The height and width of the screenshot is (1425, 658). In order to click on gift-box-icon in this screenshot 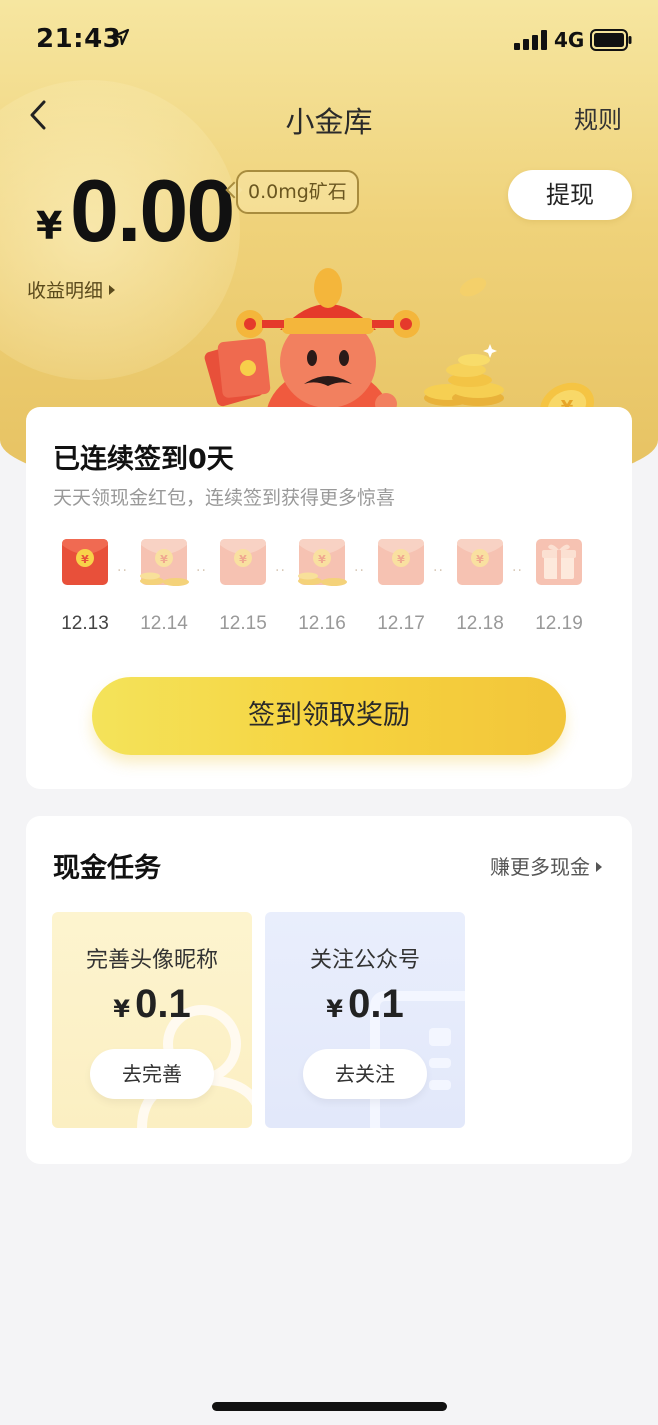, I will do `click(559, 562)`.